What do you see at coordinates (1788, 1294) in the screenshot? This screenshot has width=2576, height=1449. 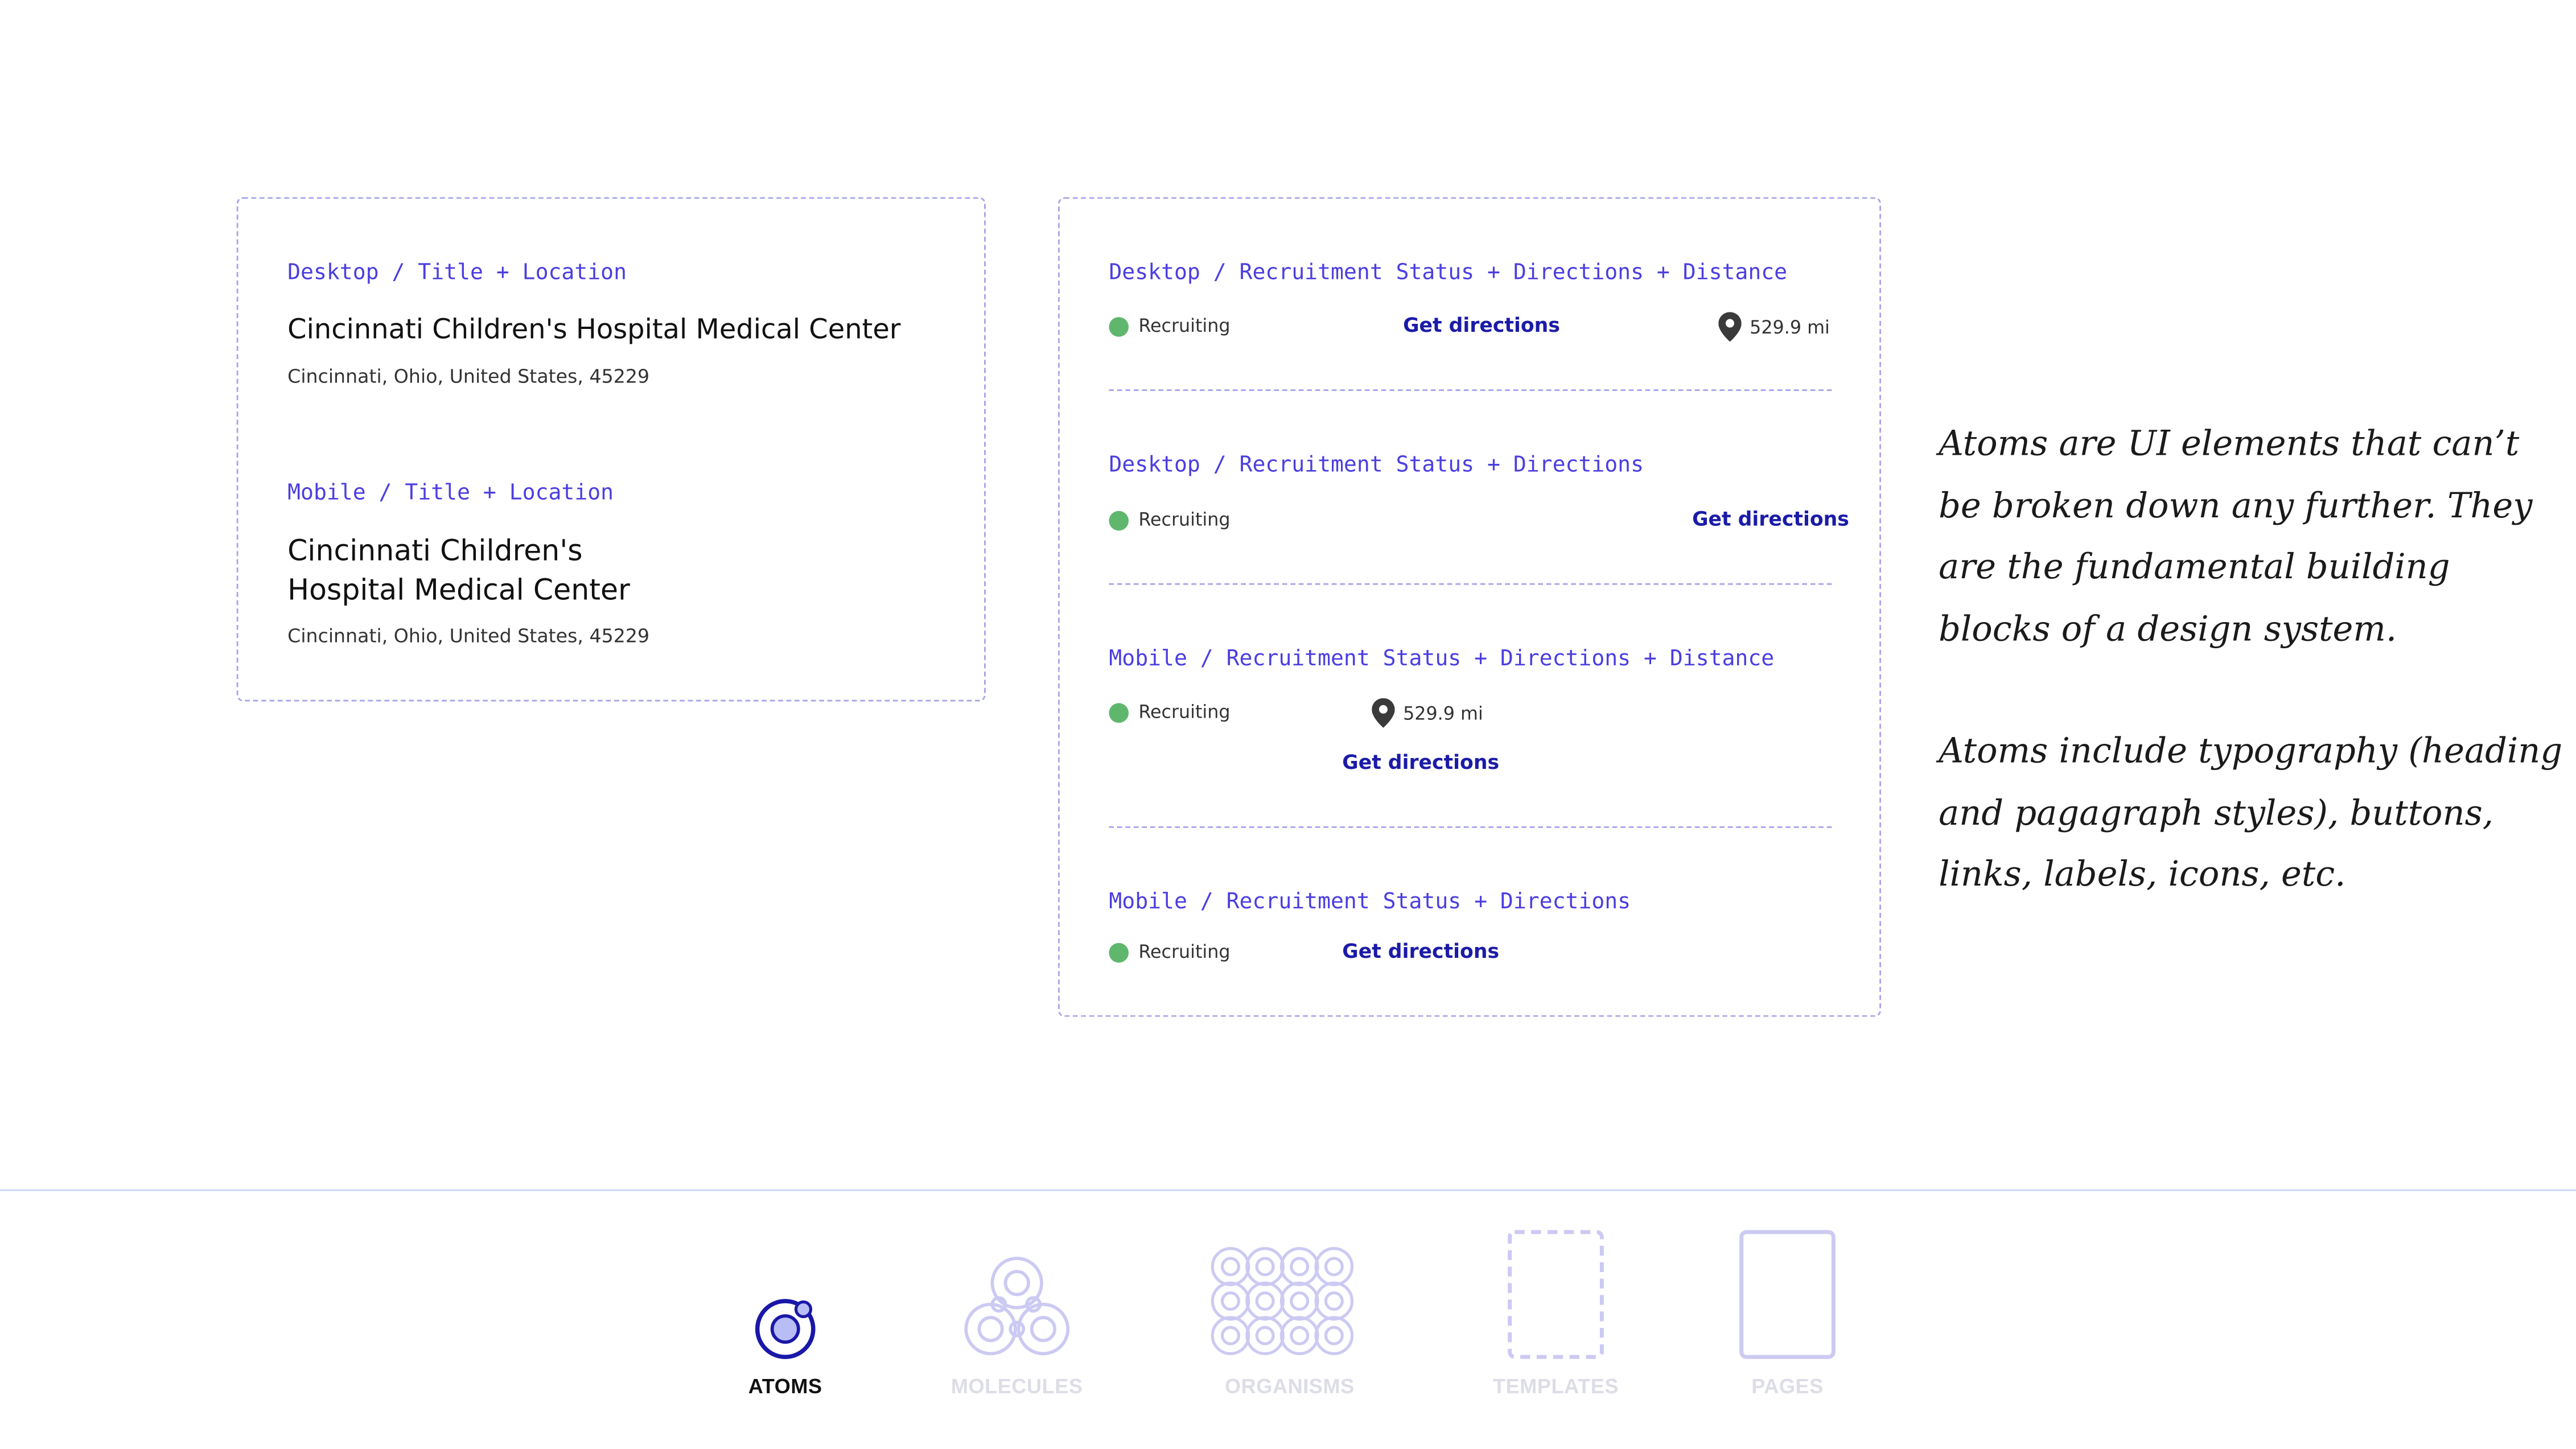 I see `page-icon` at bounding box center [1788, 1294].